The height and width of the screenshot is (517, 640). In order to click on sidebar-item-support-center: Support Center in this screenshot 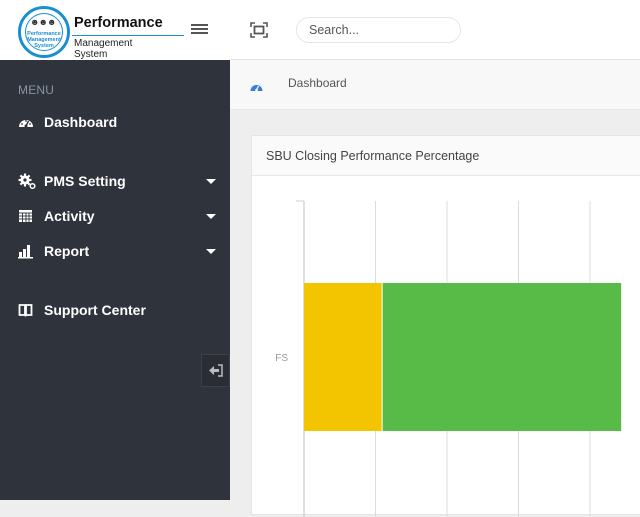, I will do `click(115, 310)`.